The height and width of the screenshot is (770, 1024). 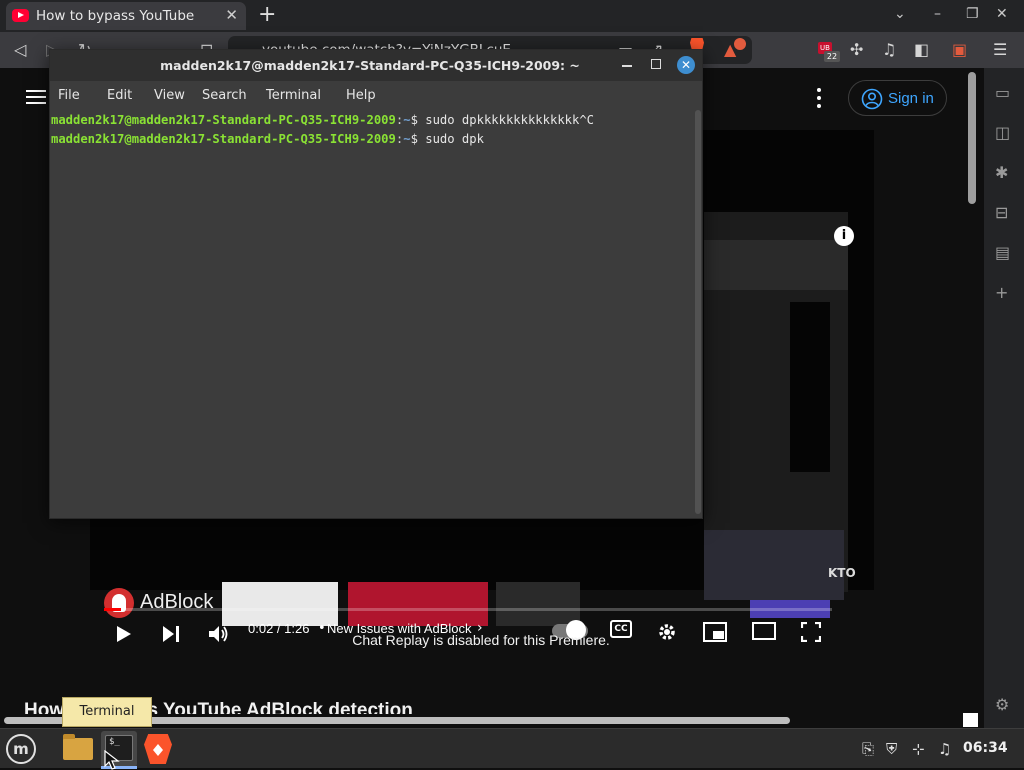 What do you see at coordinates (512, 16) in the screenshot?
I see `browser-tab-bar: How to bypass YouTube ✕ + ⌄ – ❐ ✕` at bounding box center [512, 16].